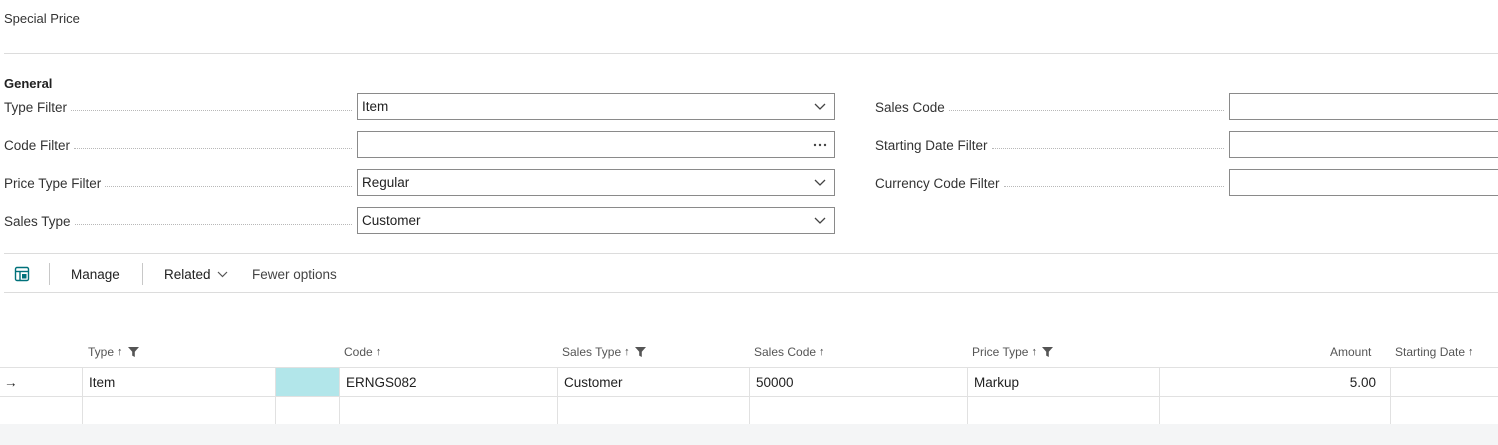 The image size is (1498, 445). I want to click on cell-sales-type, so click(653, 410).